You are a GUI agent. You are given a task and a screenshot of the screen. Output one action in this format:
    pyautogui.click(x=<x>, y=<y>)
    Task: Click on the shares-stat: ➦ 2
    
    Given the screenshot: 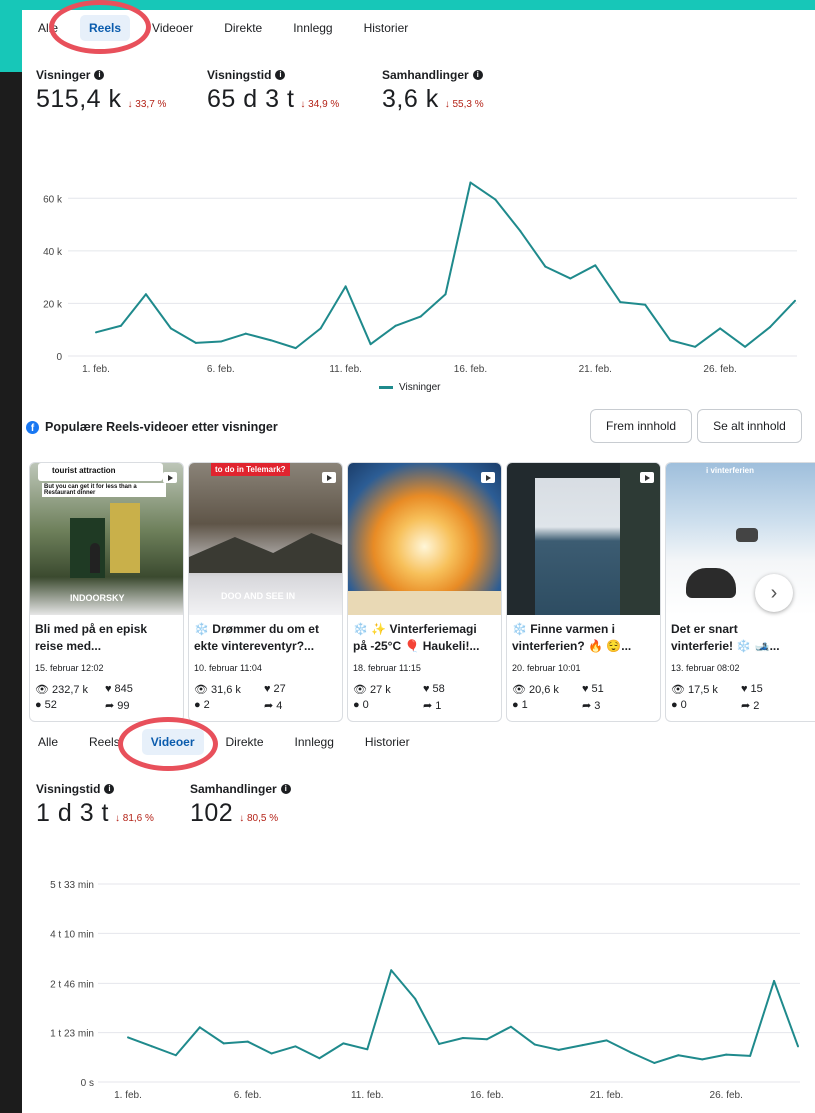 What is the action you would take?
    pyautogui.click(x=750, y=706)
    